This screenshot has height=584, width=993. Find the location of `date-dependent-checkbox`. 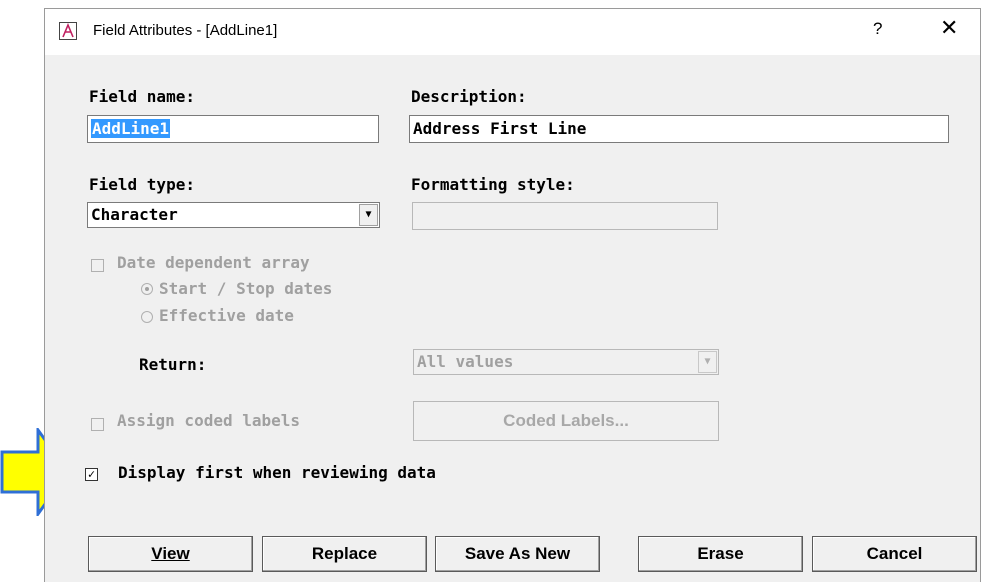

date-dependent-checkbox is located at coordinates (97, 265).